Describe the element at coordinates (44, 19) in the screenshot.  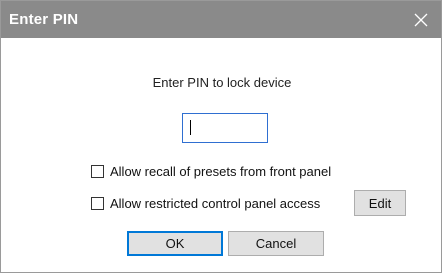
I see `dialog-title: Enter PIN` at that location.